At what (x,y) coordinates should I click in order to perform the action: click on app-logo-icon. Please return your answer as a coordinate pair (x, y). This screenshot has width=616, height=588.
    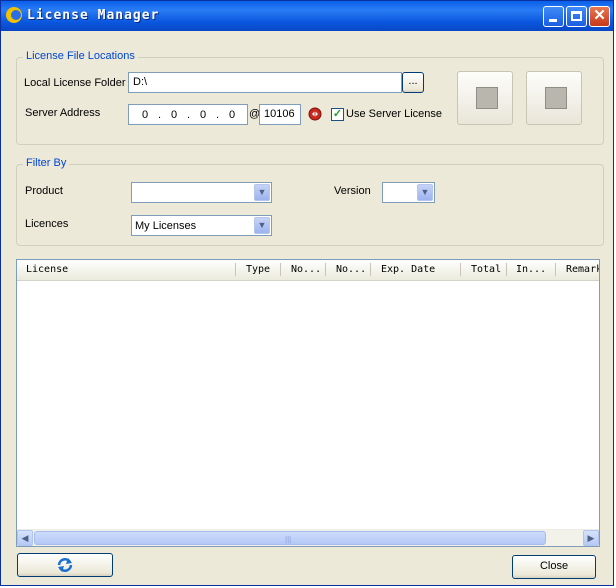
    Looking at the image, I should click on (14, 15).